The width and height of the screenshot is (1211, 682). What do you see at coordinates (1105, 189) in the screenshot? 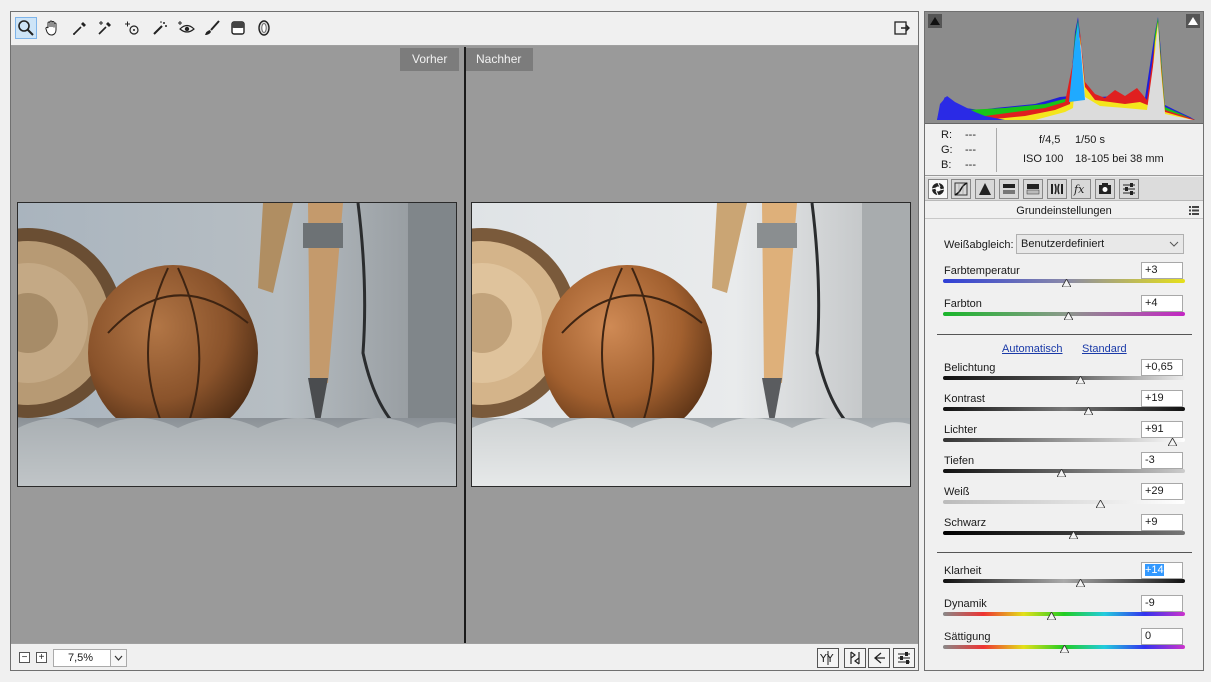
I see `camera-calibration-tab-icon` at bounding box center [1105, 189].